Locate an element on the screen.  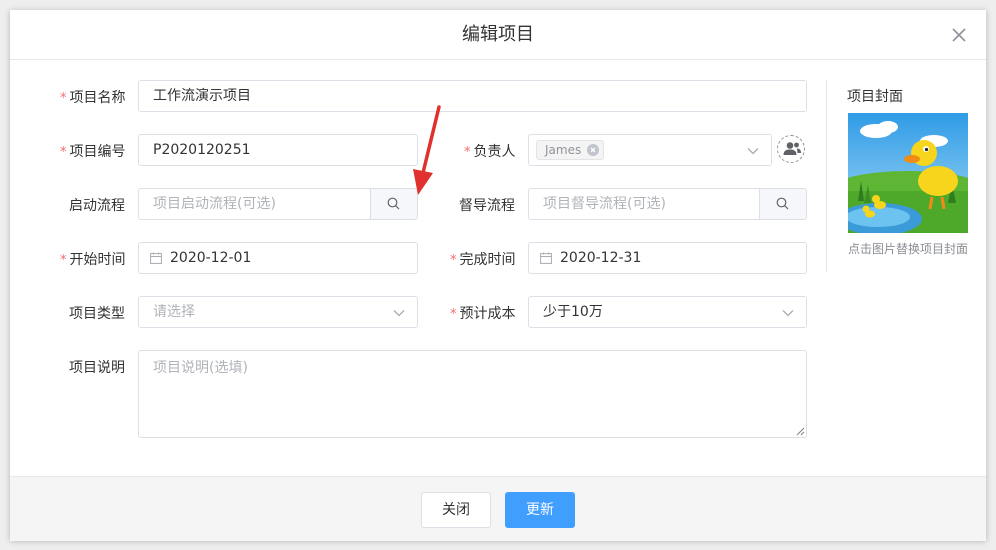
tag-remove-button is located at coordinates (593, 150).